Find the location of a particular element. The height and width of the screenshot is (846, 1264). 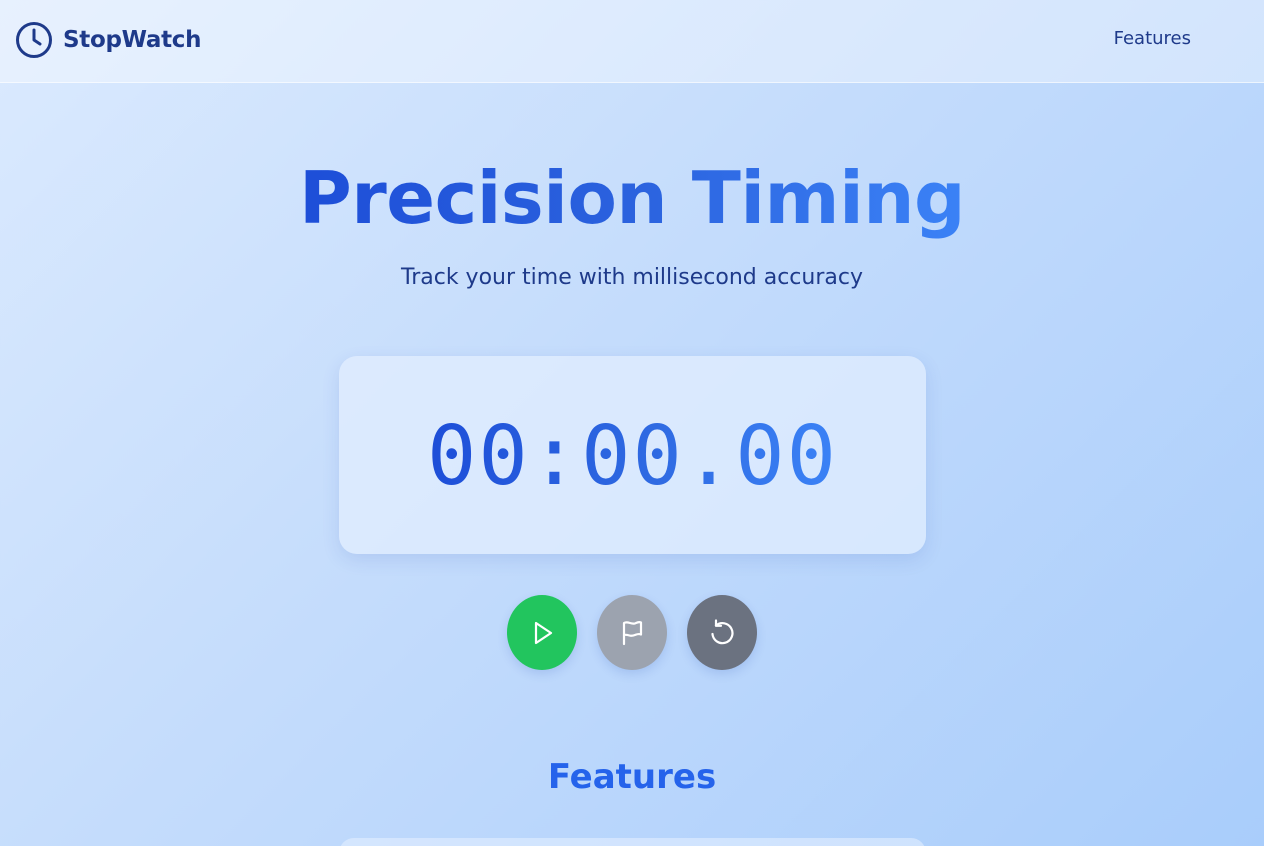

feature-card is located at coordinates (632, 842).